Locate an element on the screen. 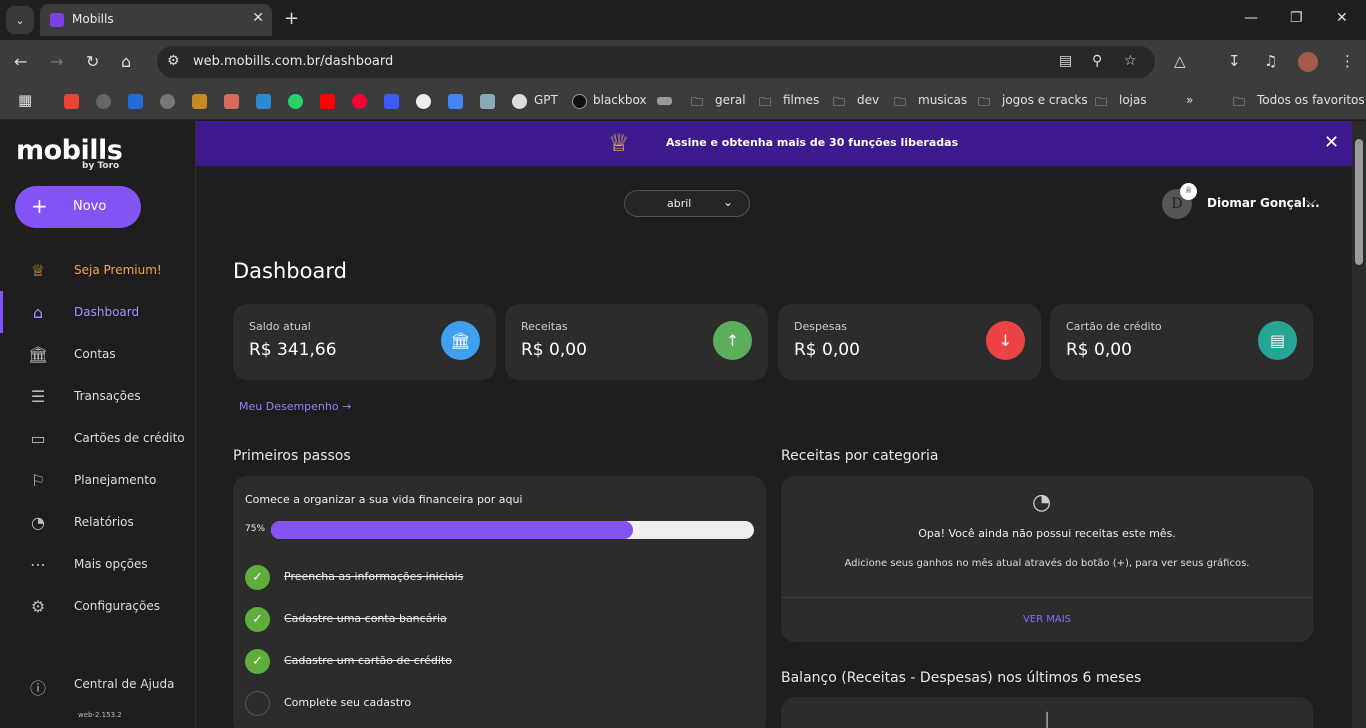 Image resolution: width=1366 pixels, height=728 pixels. user-menu: D ♕ Diomar Gonçal... ⌵ is located at coordinates (1247, 201).